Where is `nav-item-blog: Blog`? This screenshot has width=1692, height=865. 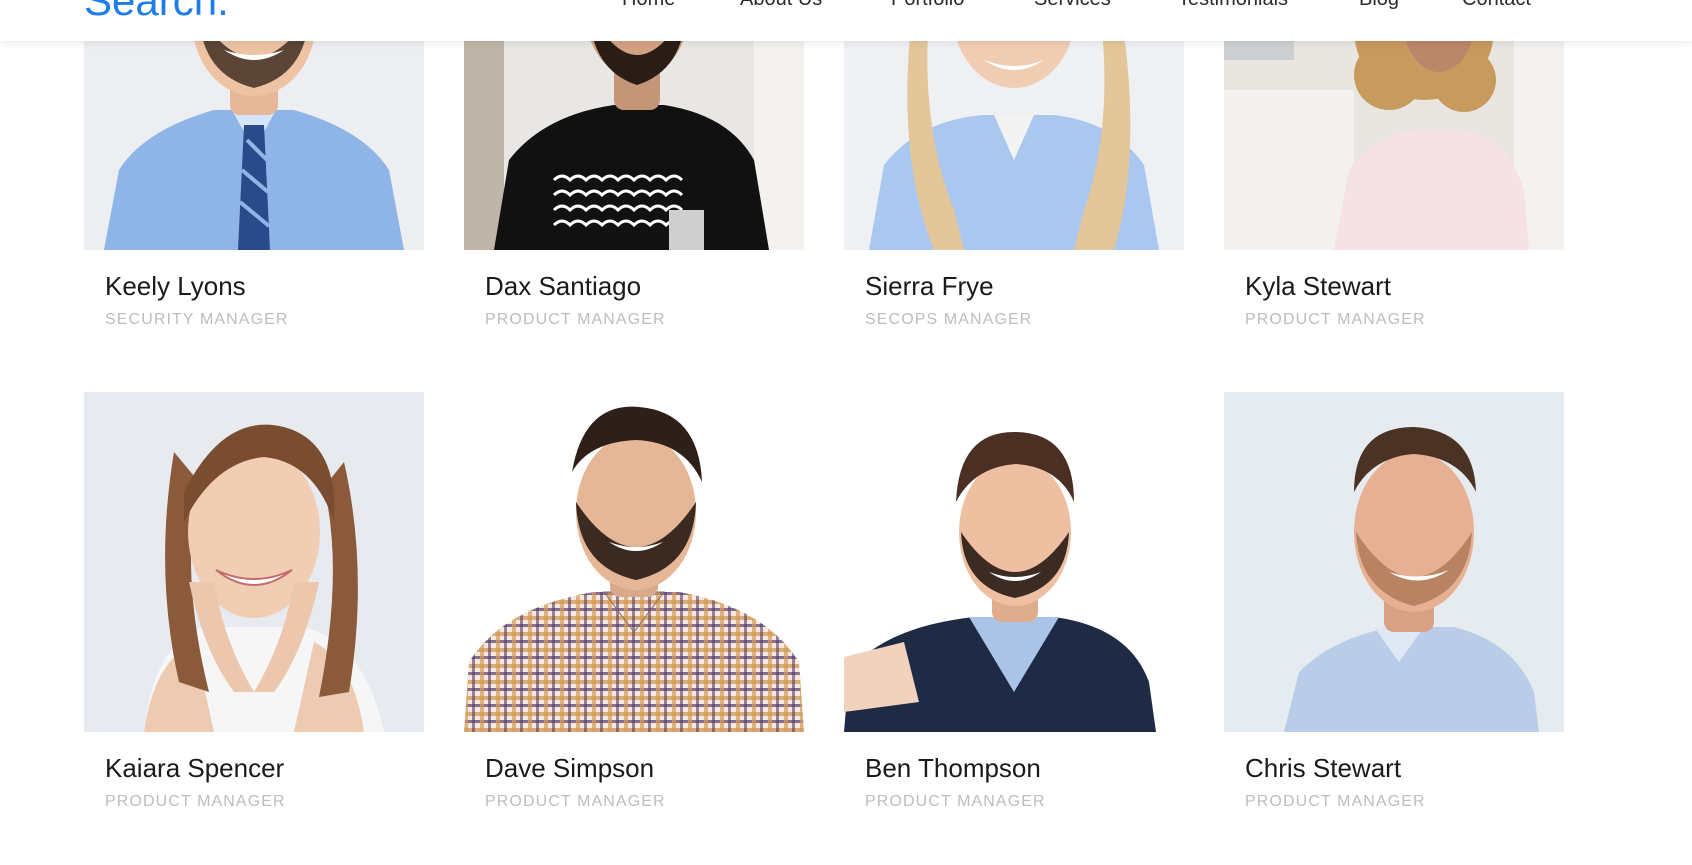 nav-item-blog: Blog is located at coordinates (1379, 5).